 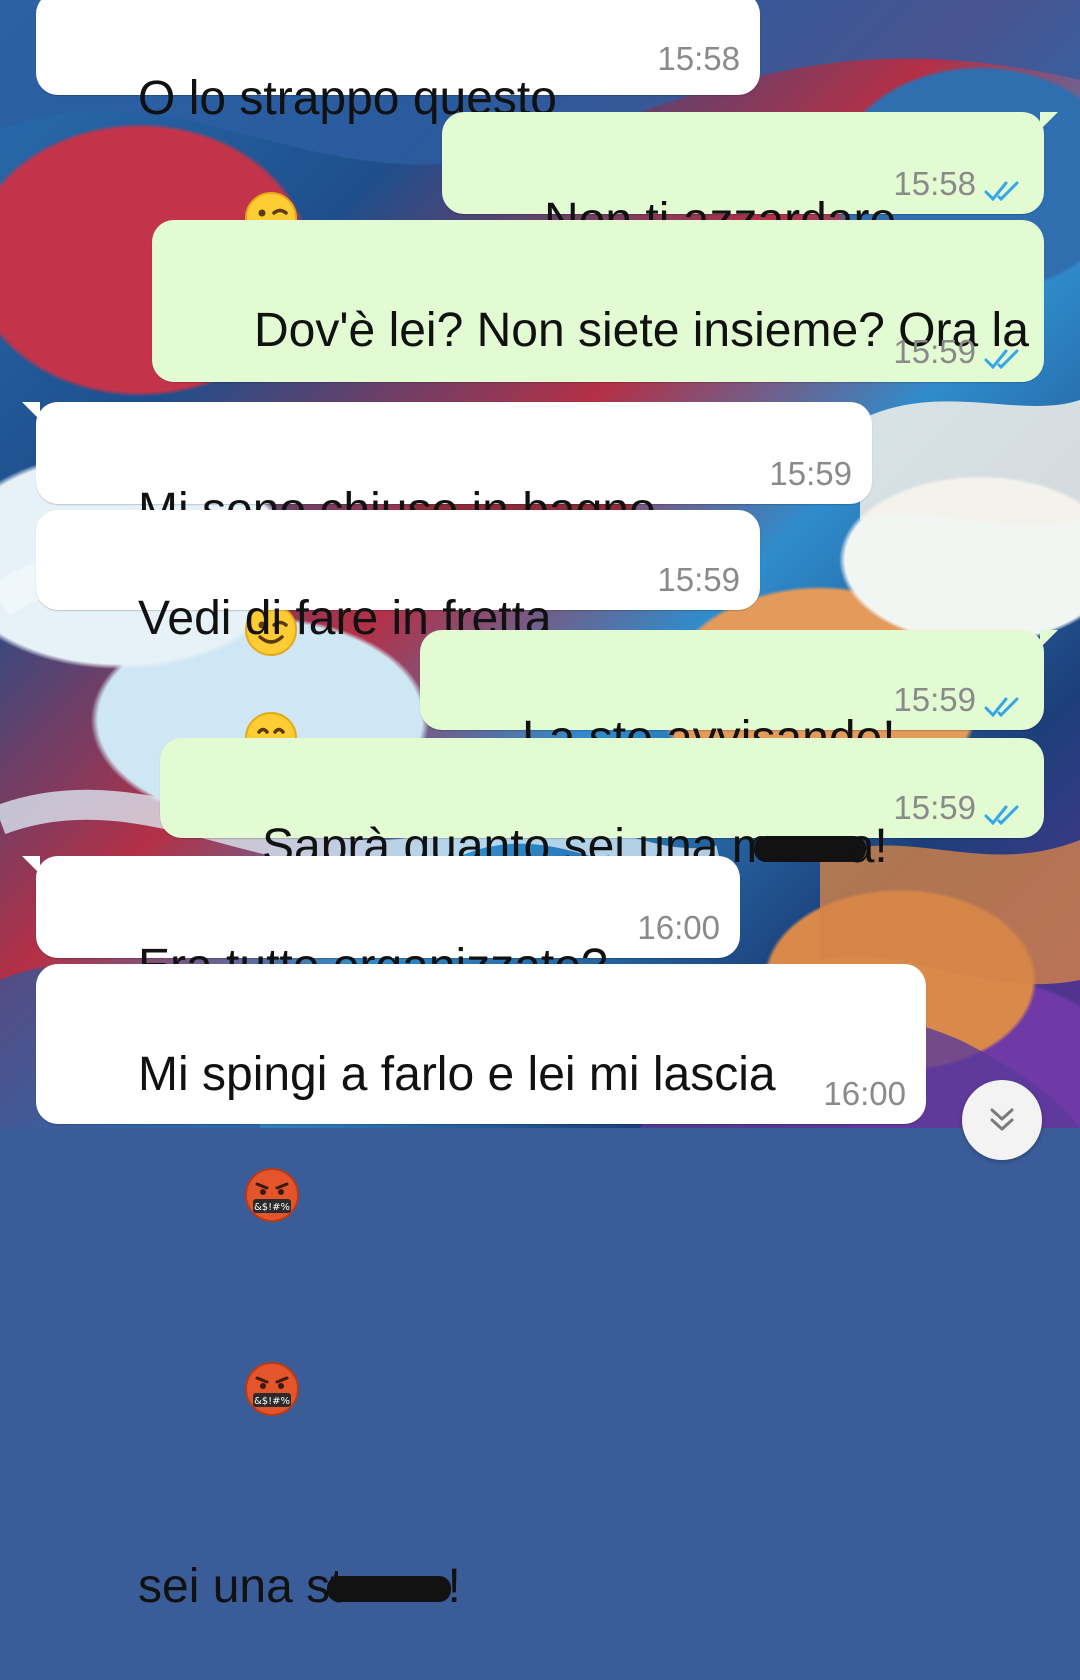 What do you see at coordinates (454, 1586) in the screenshot?
I see `message-text-line-2-after: !` at bounding box center [454, 1586].